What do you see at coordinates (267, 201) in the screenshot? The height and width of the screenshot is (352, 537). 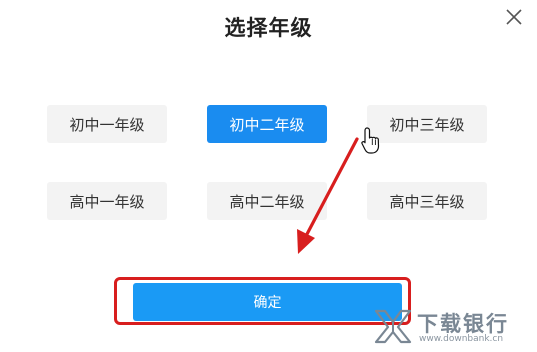 I see `grade-option-senior-2: 高中二年级` at bounding box center [267, 201].